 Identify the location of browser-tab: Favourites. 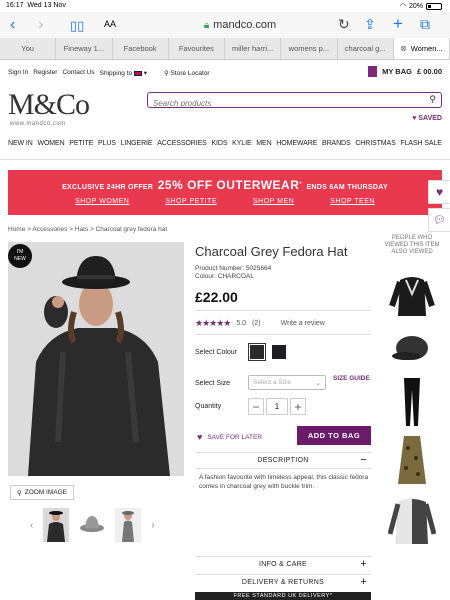
(197, 48).